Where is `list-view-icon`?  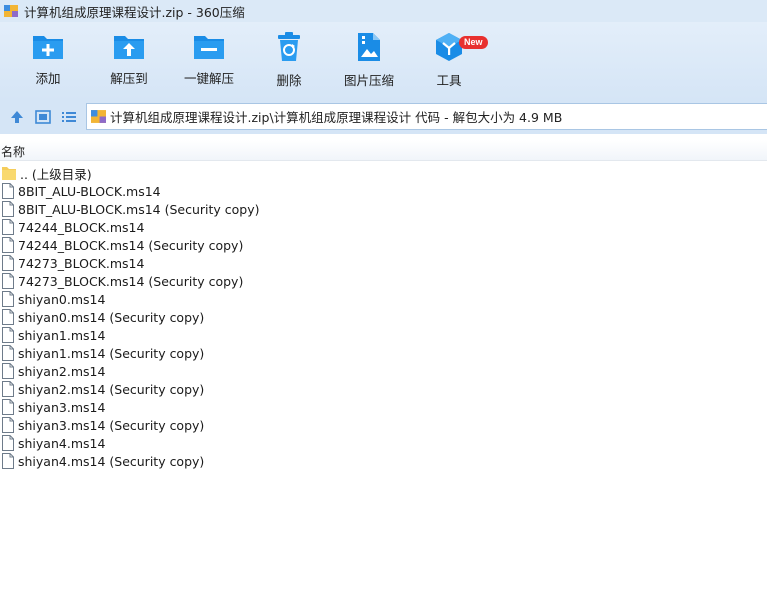 list-view-icon is located at coordinates (69, 117).